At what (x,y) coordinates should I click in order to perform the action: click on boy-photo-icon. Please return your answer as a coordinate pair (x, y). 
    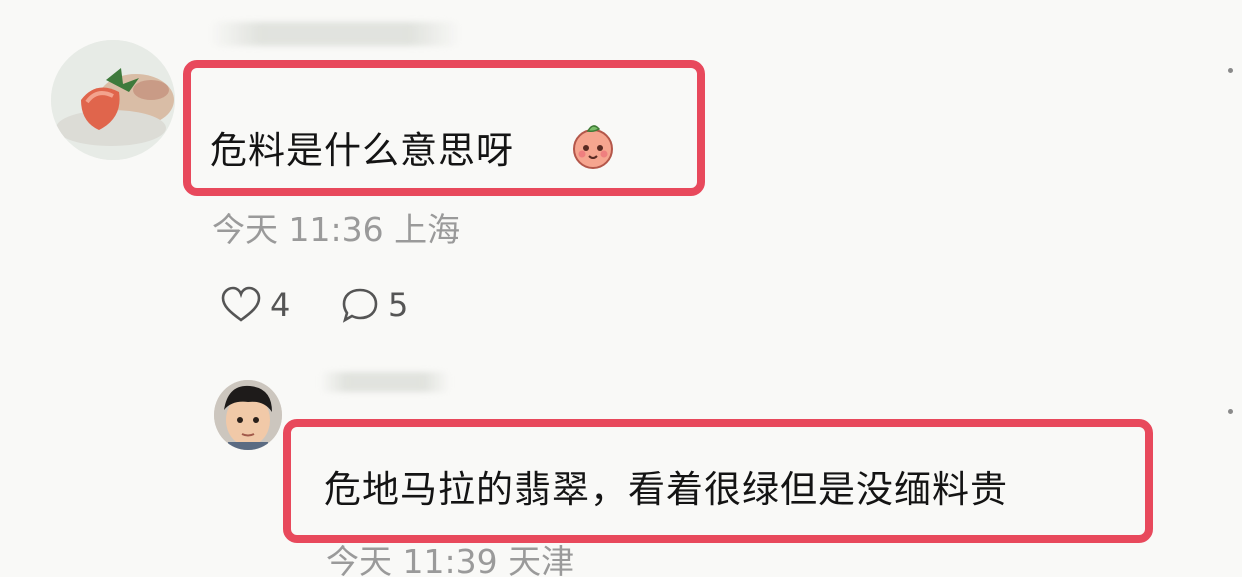
    Looking at the image, I should click on (248, 415).